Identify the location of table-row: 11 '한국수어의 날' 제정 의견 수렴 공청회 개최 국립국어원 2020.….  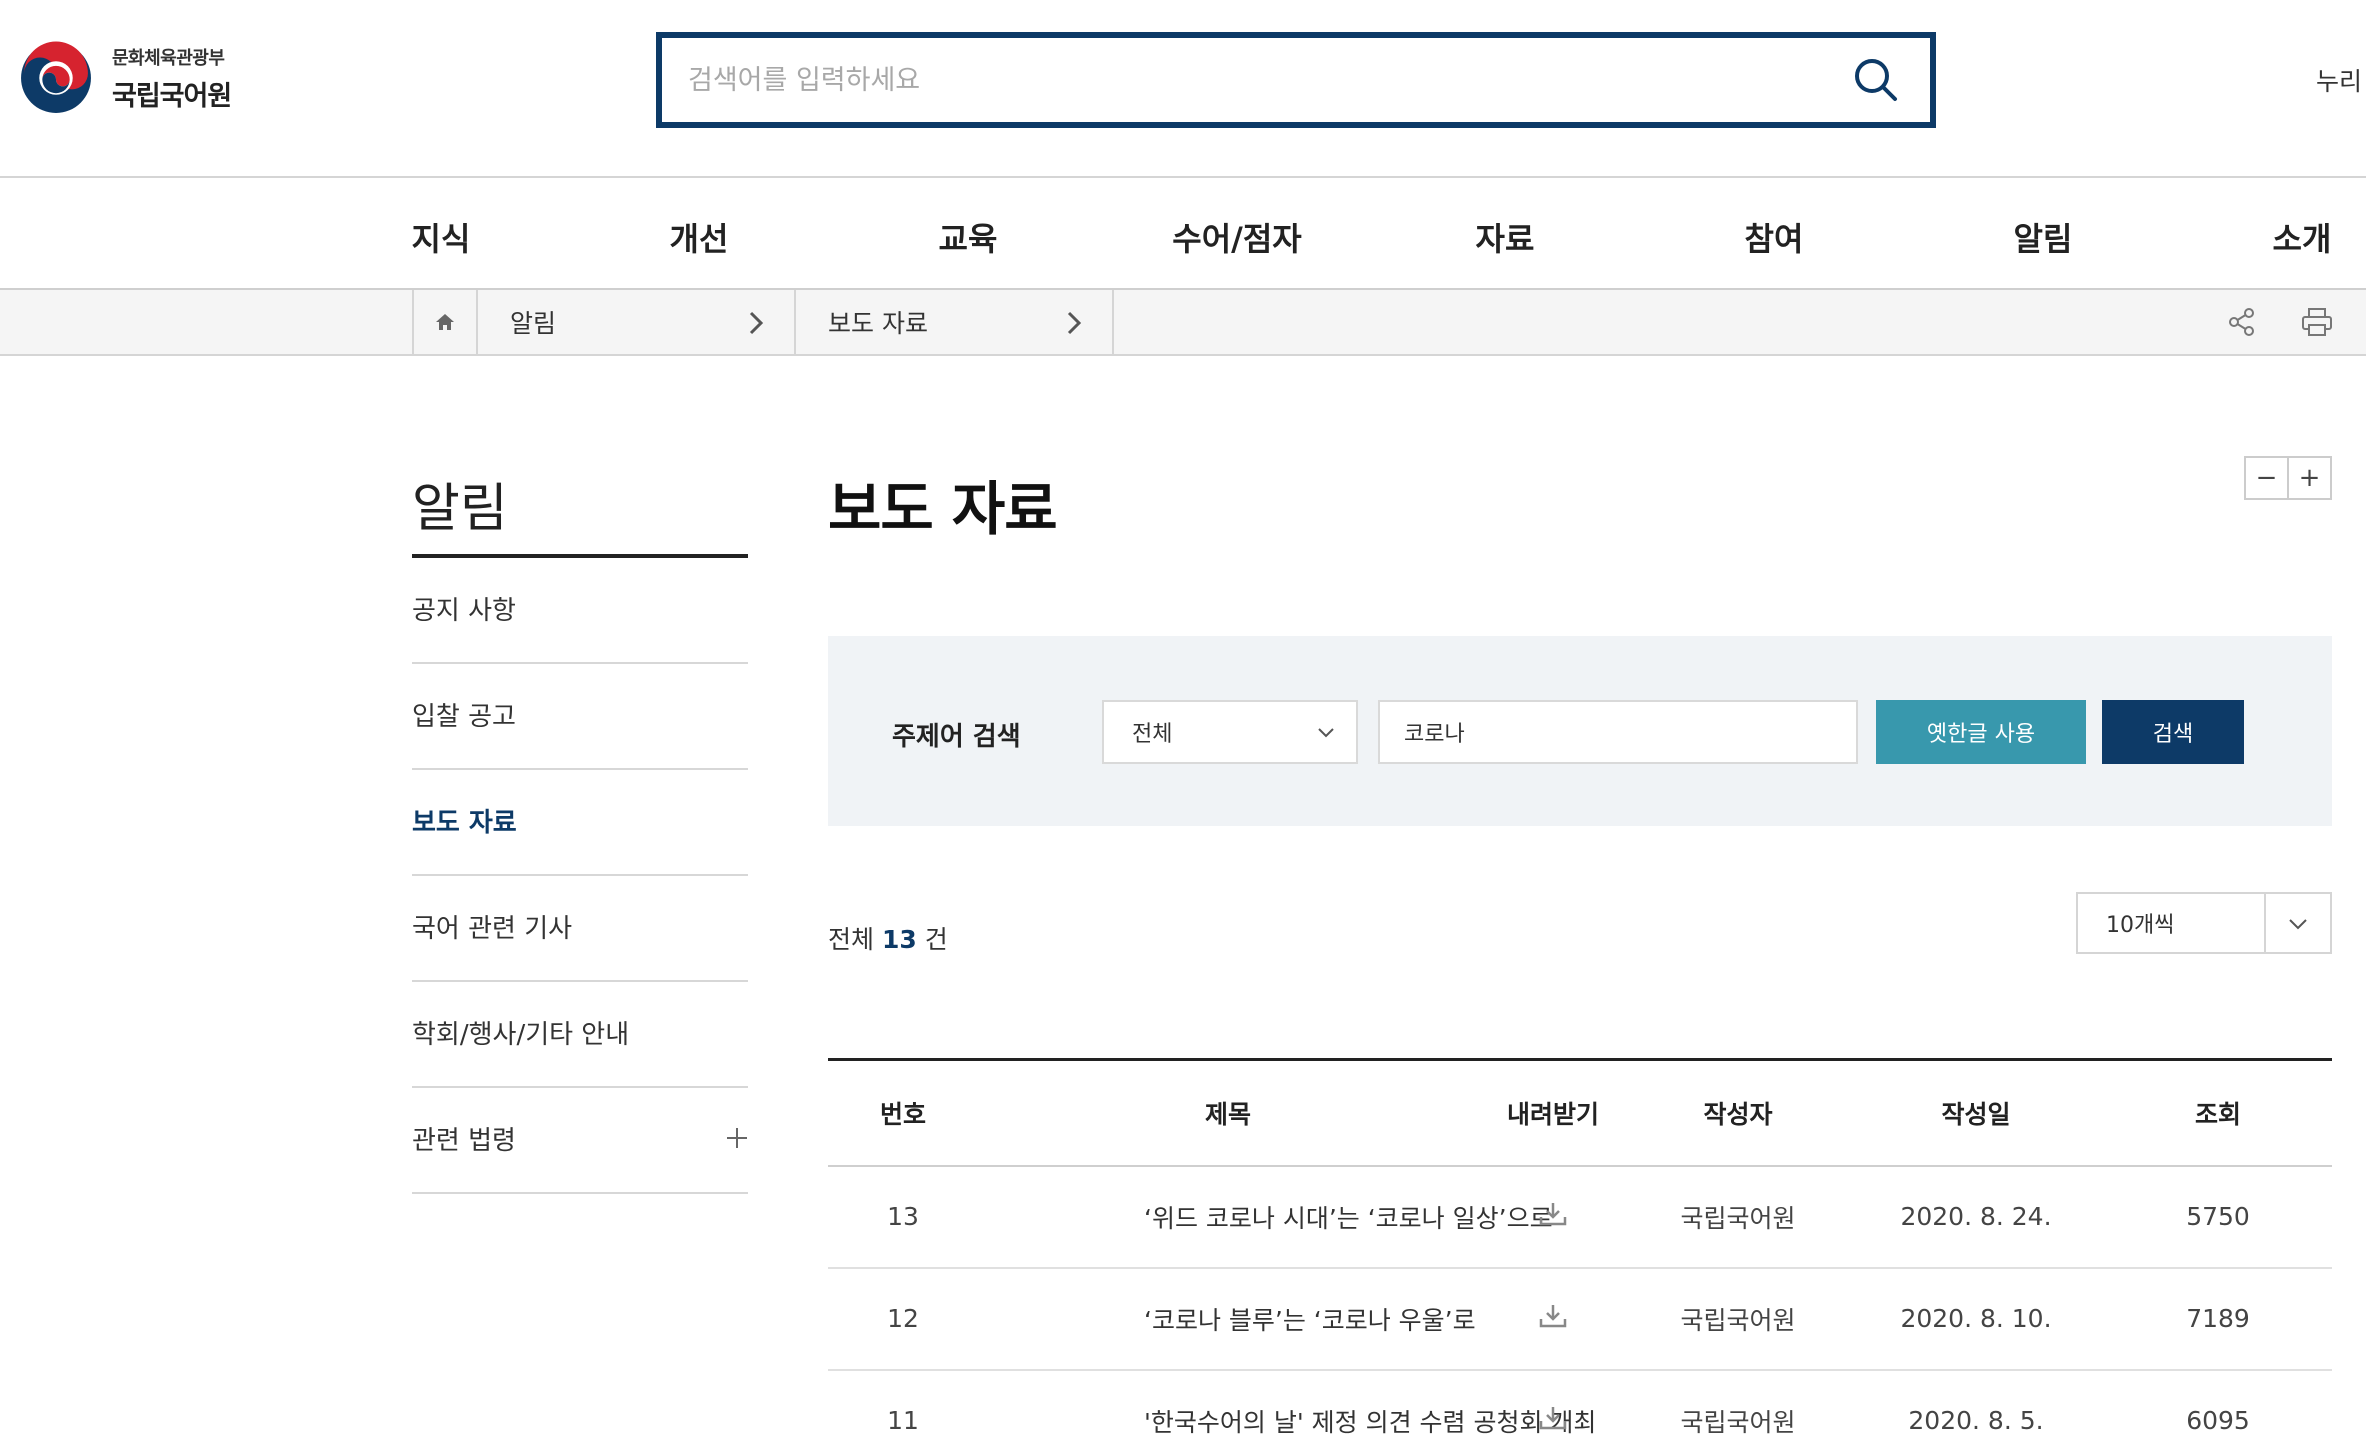
(1580, 1404).